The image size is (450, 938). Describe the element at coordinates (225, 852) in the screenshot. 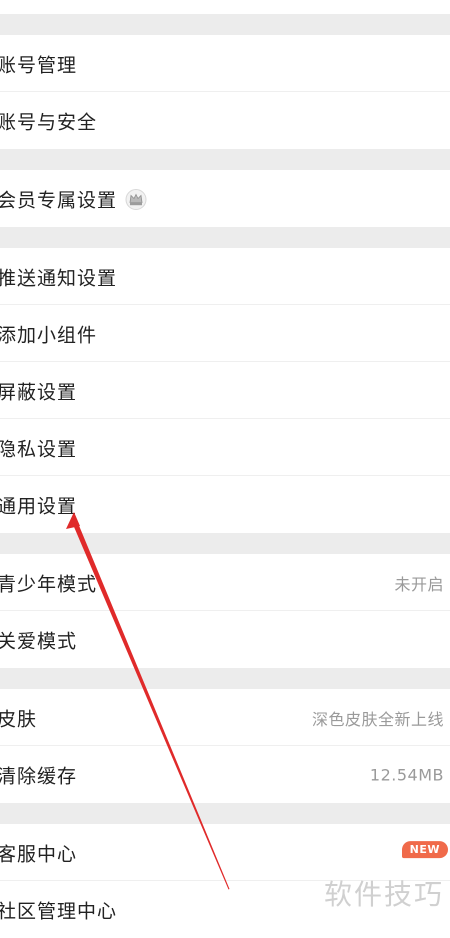

I see `settings-item-customer-service: 客服中心 NEW` at that location.